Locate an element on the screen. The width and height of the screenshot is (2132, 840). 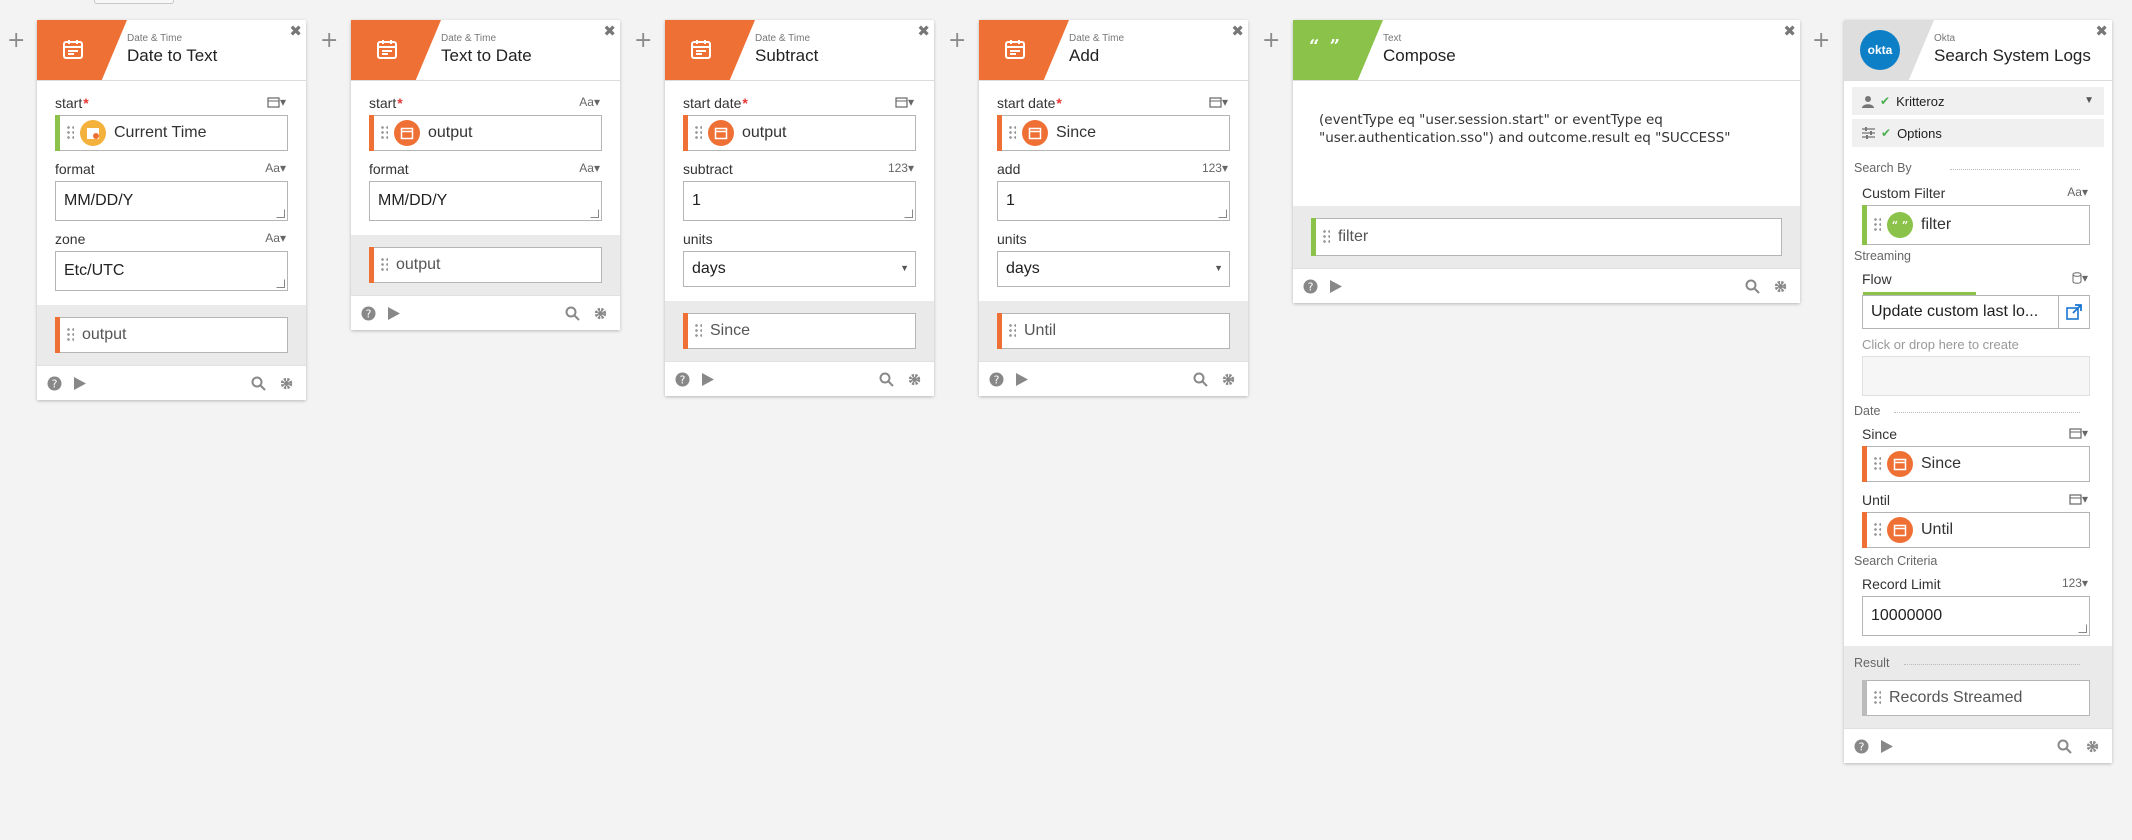
options-toggle: ✔ Options is located at coordinates (1978, 133).